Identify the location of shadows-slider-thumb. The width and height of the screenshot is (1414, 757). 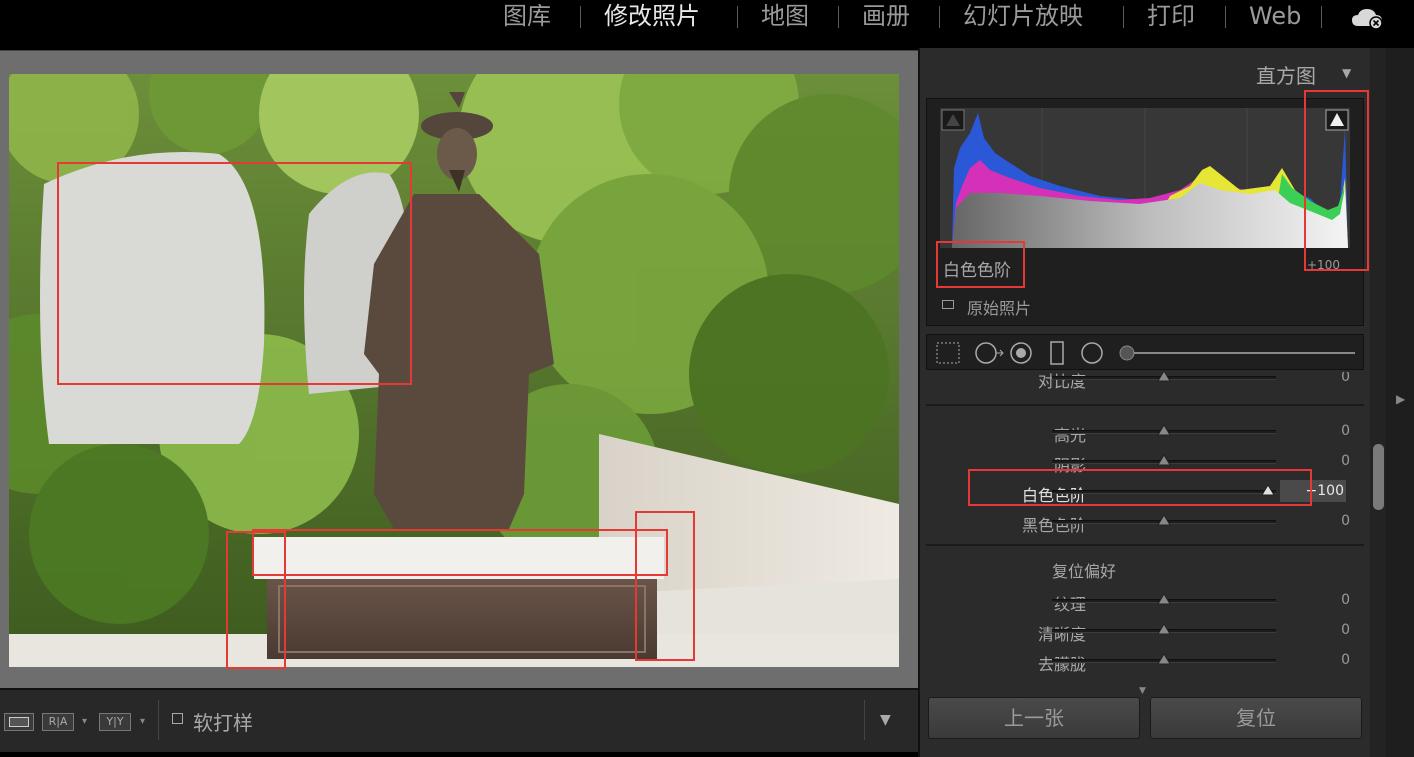
(1164, 460).